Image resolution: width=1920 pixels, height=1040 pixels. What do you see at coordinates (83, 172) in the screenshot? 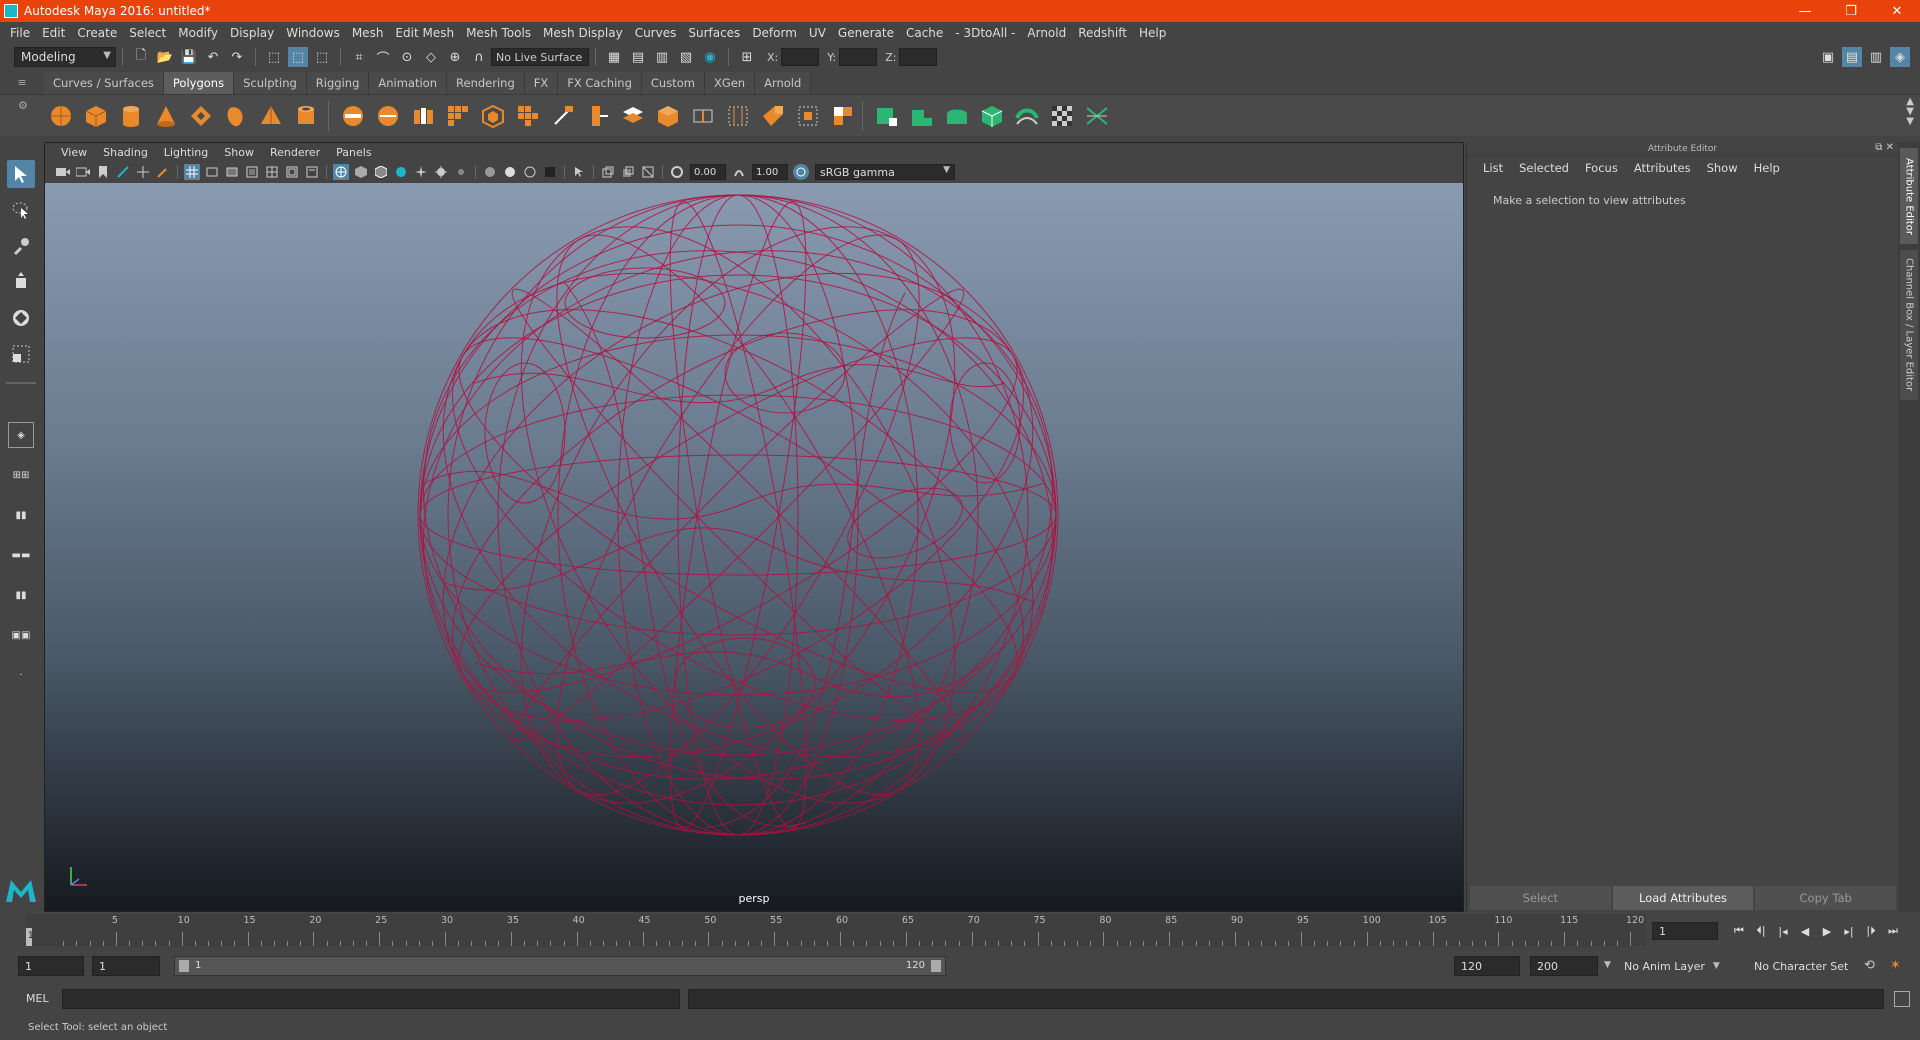
I see `camera-attributes-icon` at bounding box center [83, 172].